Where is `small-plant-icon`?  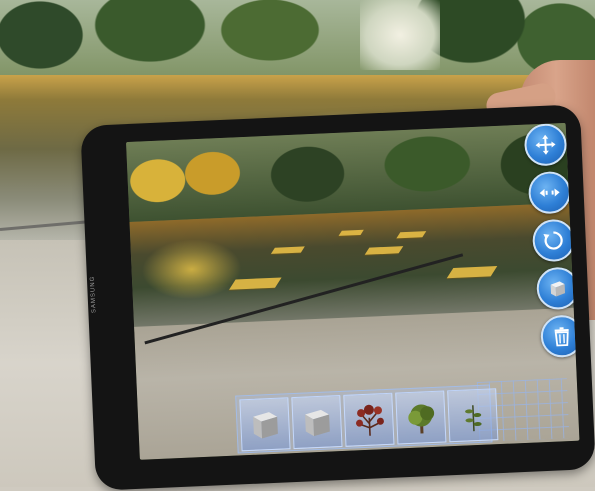
small-plant-icon is located at coordinates (473, 415).